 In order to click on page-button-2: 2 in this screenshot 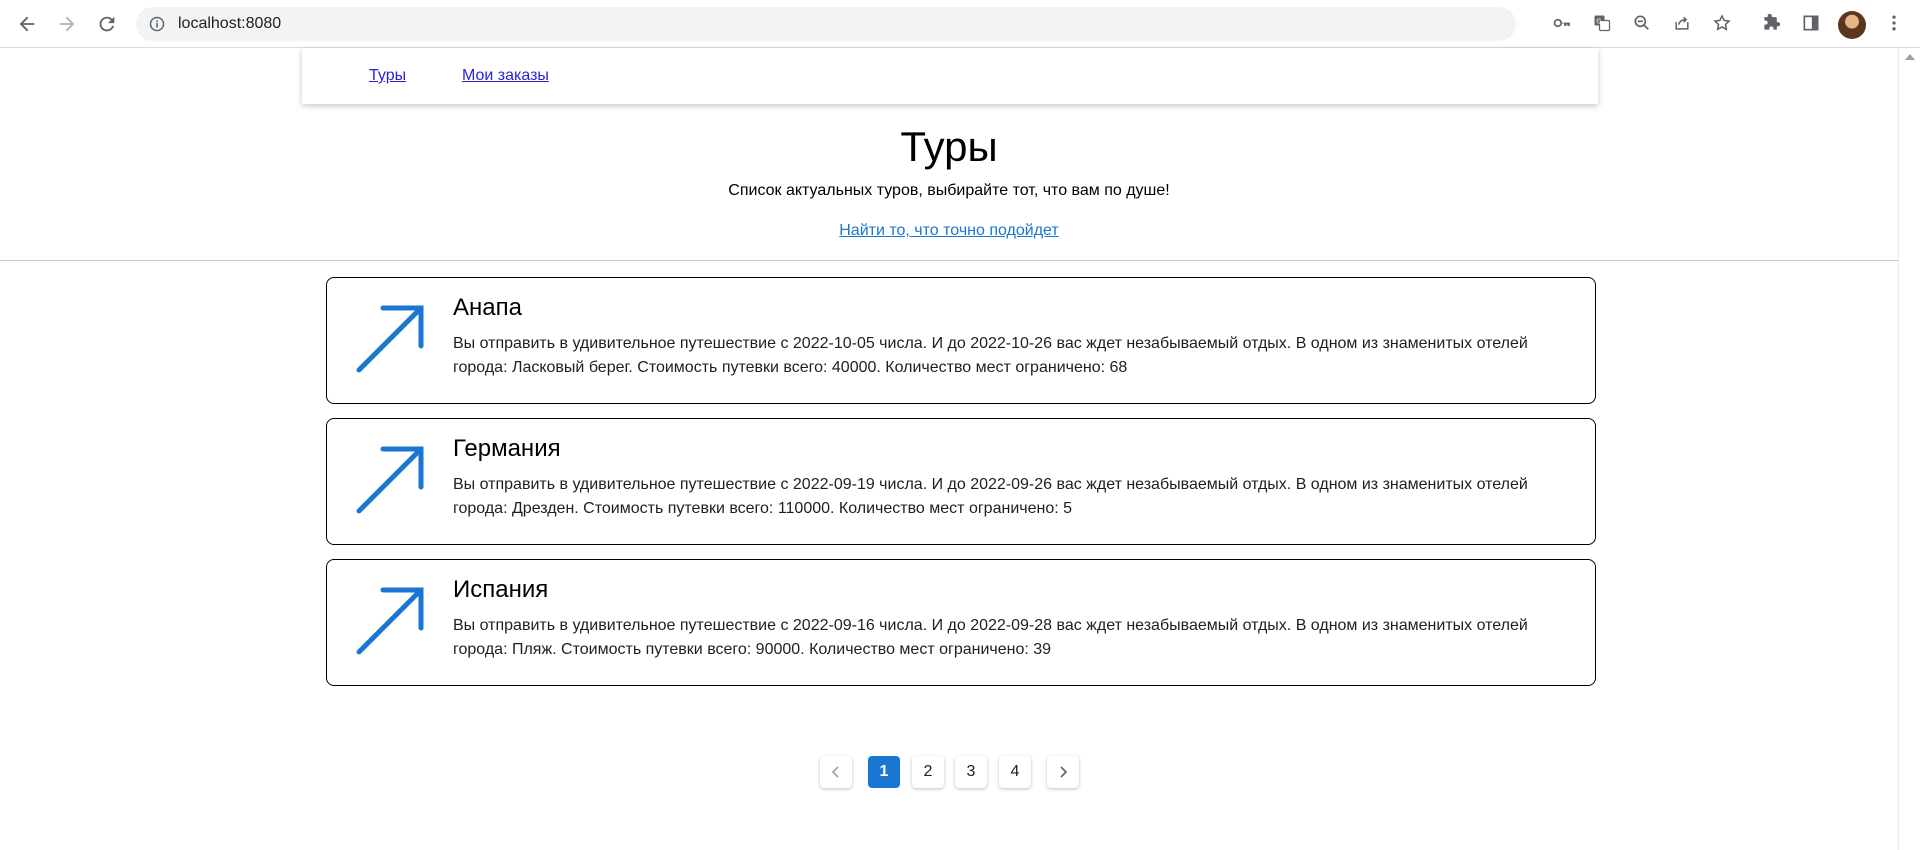, I will do `click(928, 772)`.